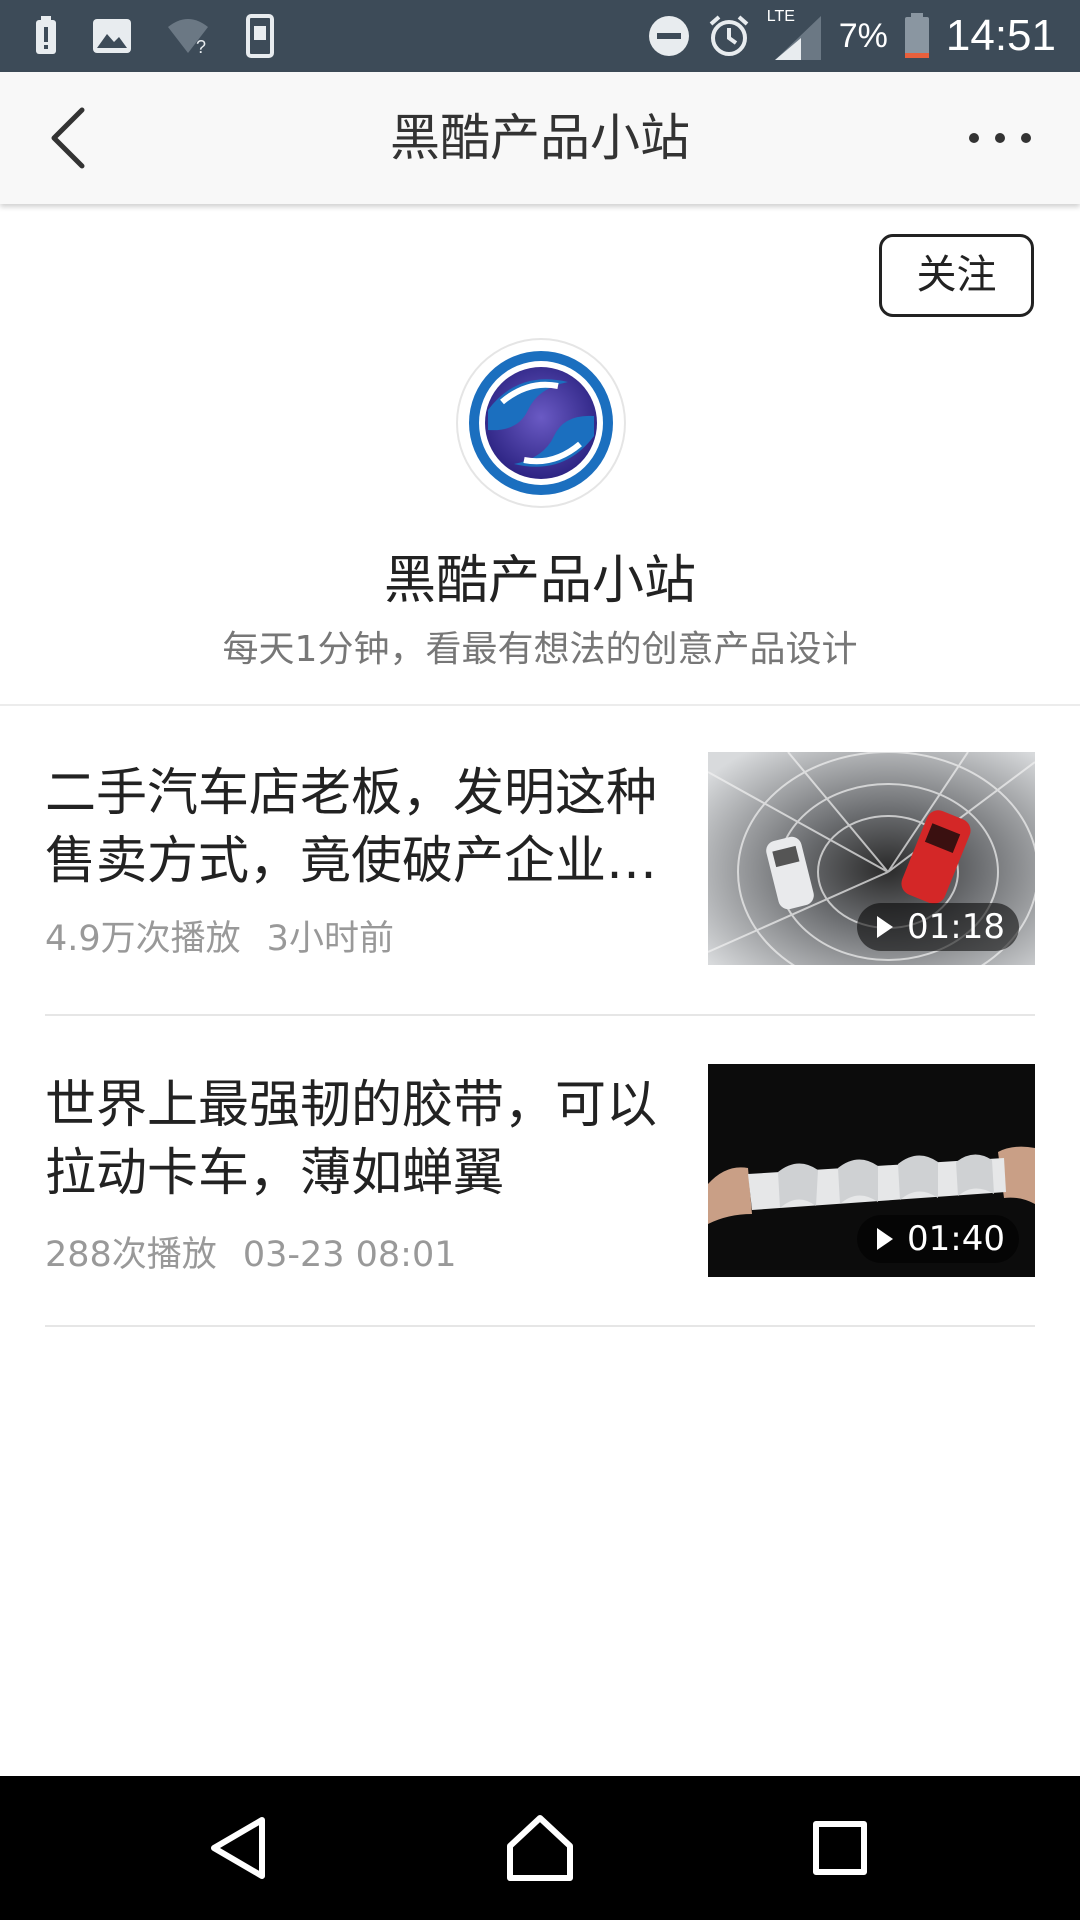 The width and height of the screenshot is (1080, 1920). I want to click on more-horizontal-icon, so click(1000, 138).